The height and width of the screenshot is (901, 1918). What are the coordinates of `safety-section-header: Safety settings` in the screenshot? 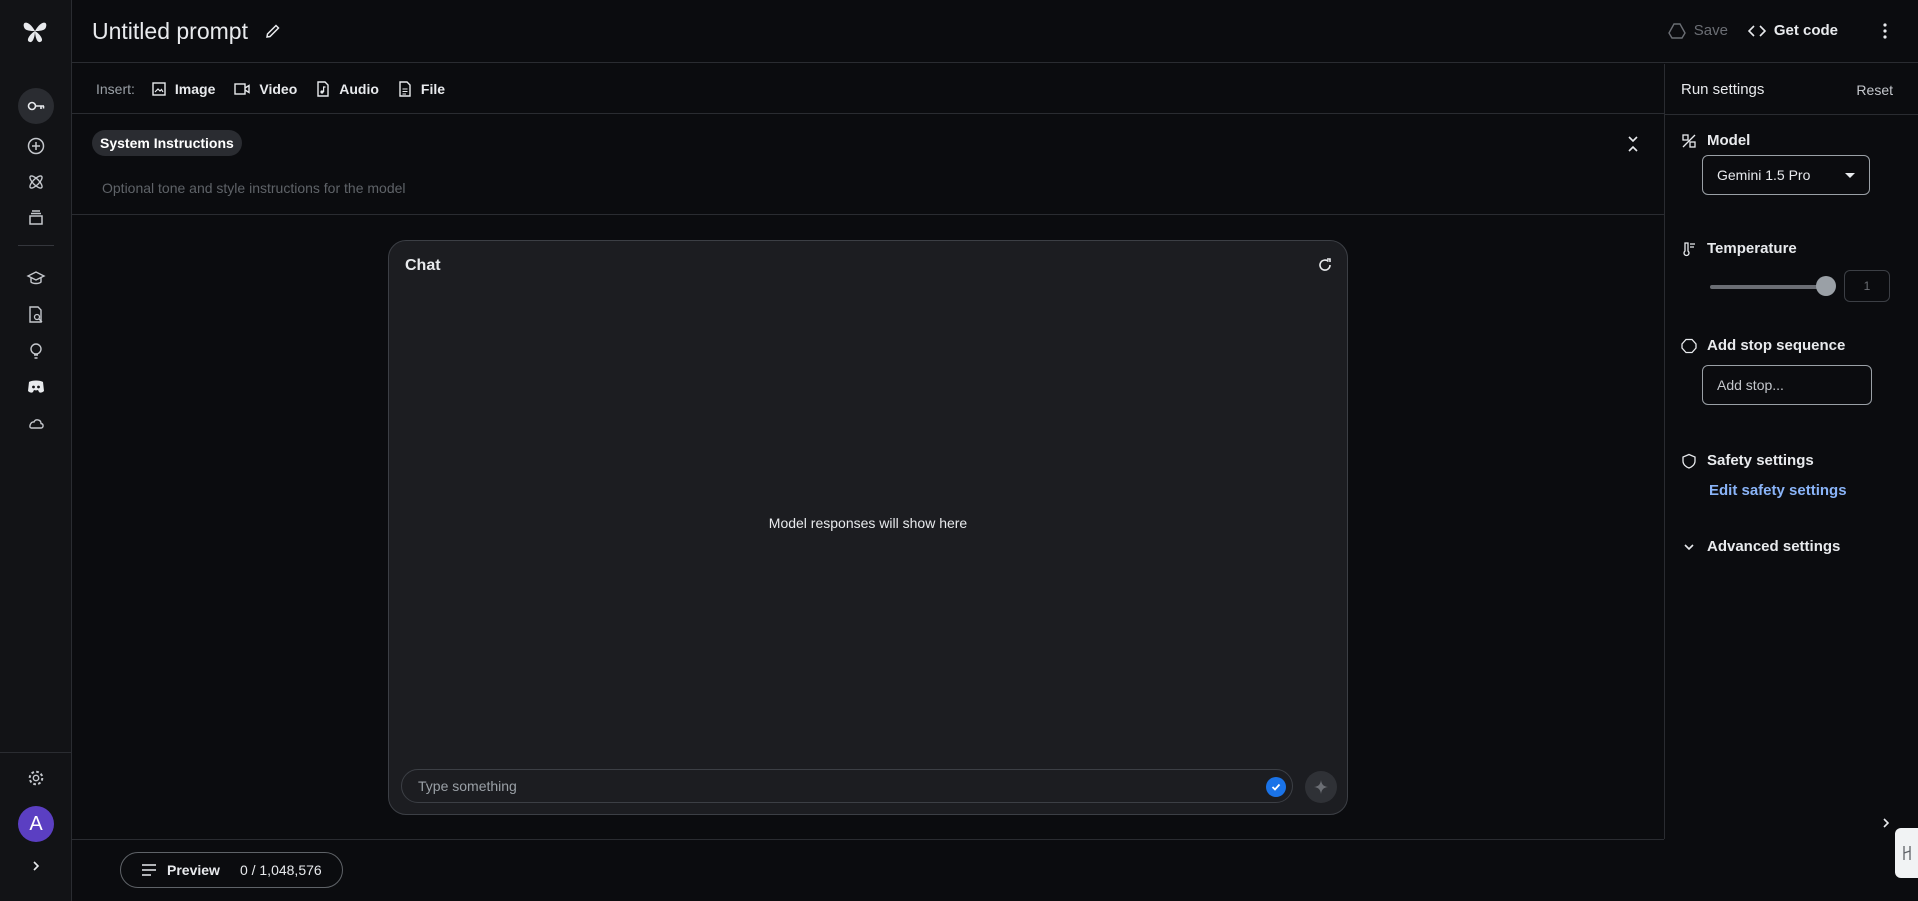 It's located at (1747, 460).